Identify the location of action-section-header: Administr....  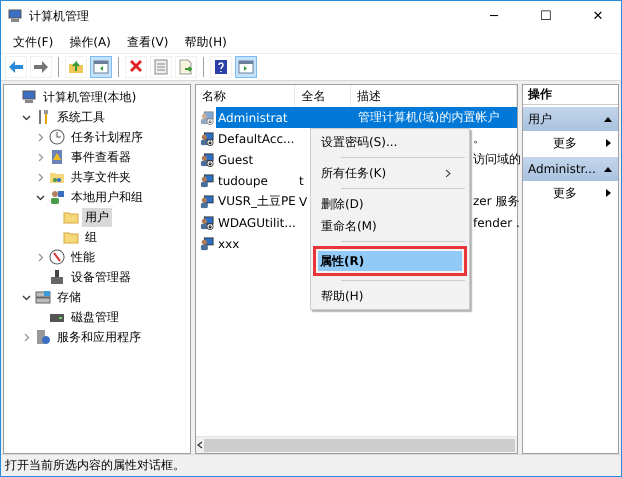
(570, 169).